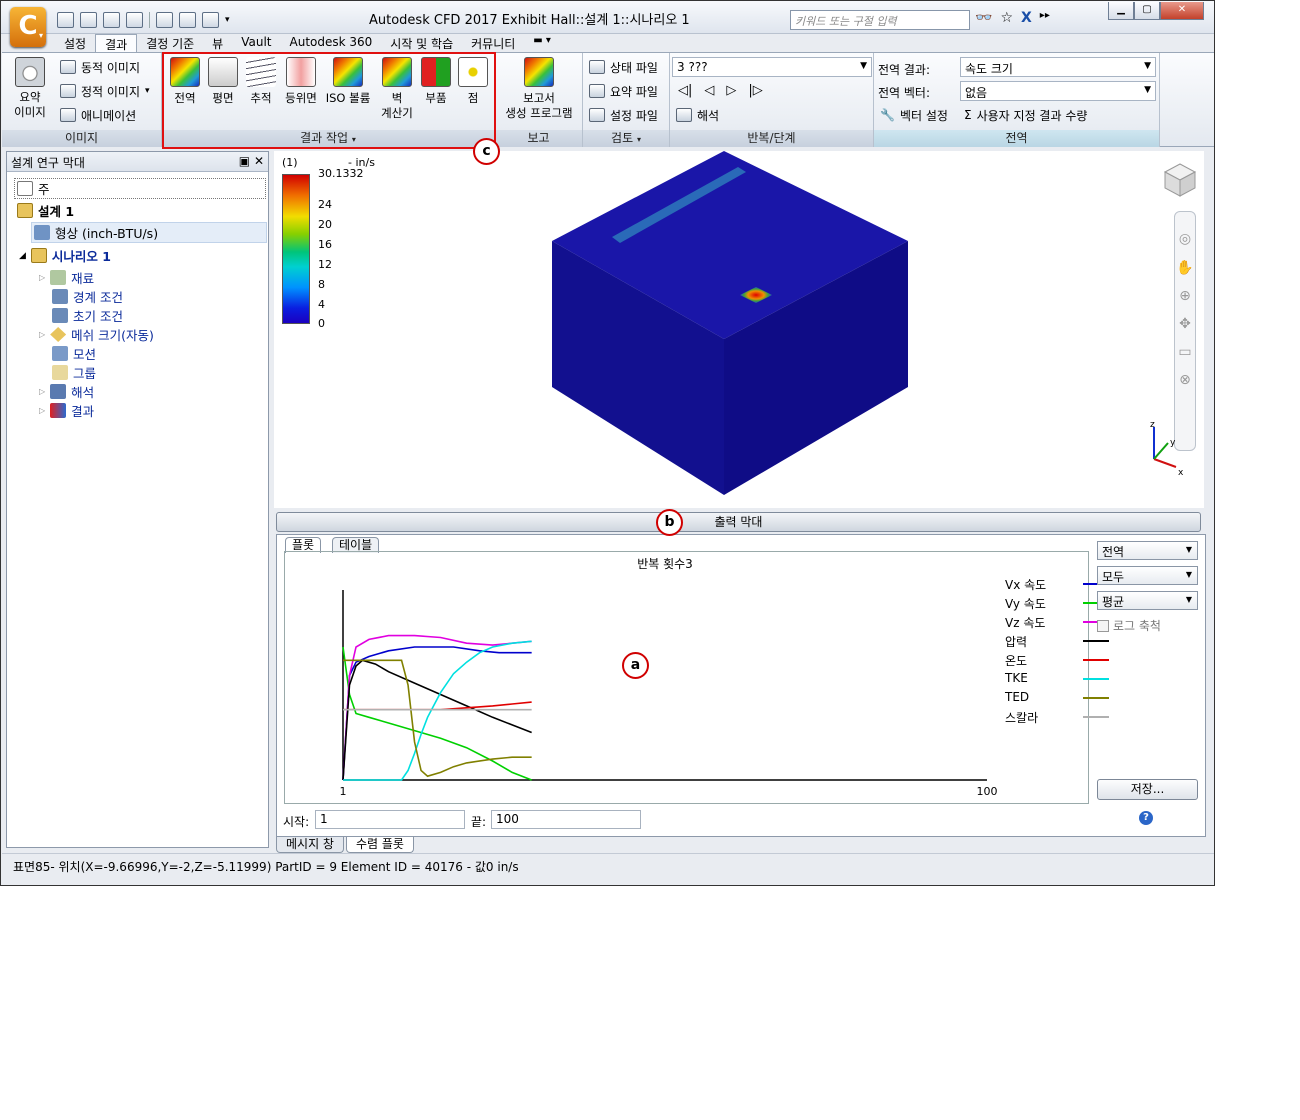 This screenshot has height=1120, width=1300. Describe the element at coordinates (539, 113) in the screenshot. I see `report-label-2: 생성 프로그램` at that location.